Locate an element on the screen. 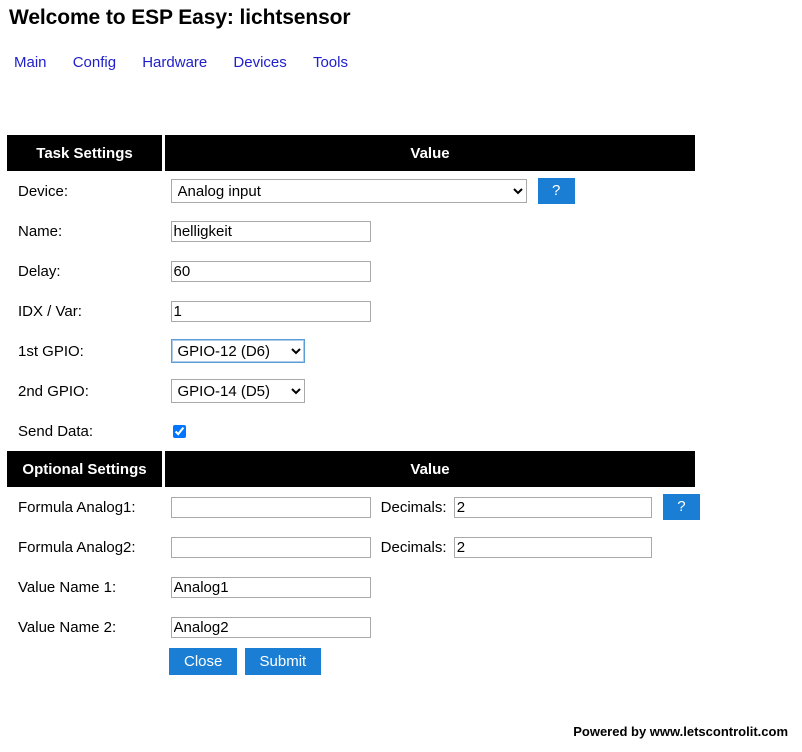  gpio-1-value-cell: GPIO-12 (D6) is located at coordinates (430, 351).